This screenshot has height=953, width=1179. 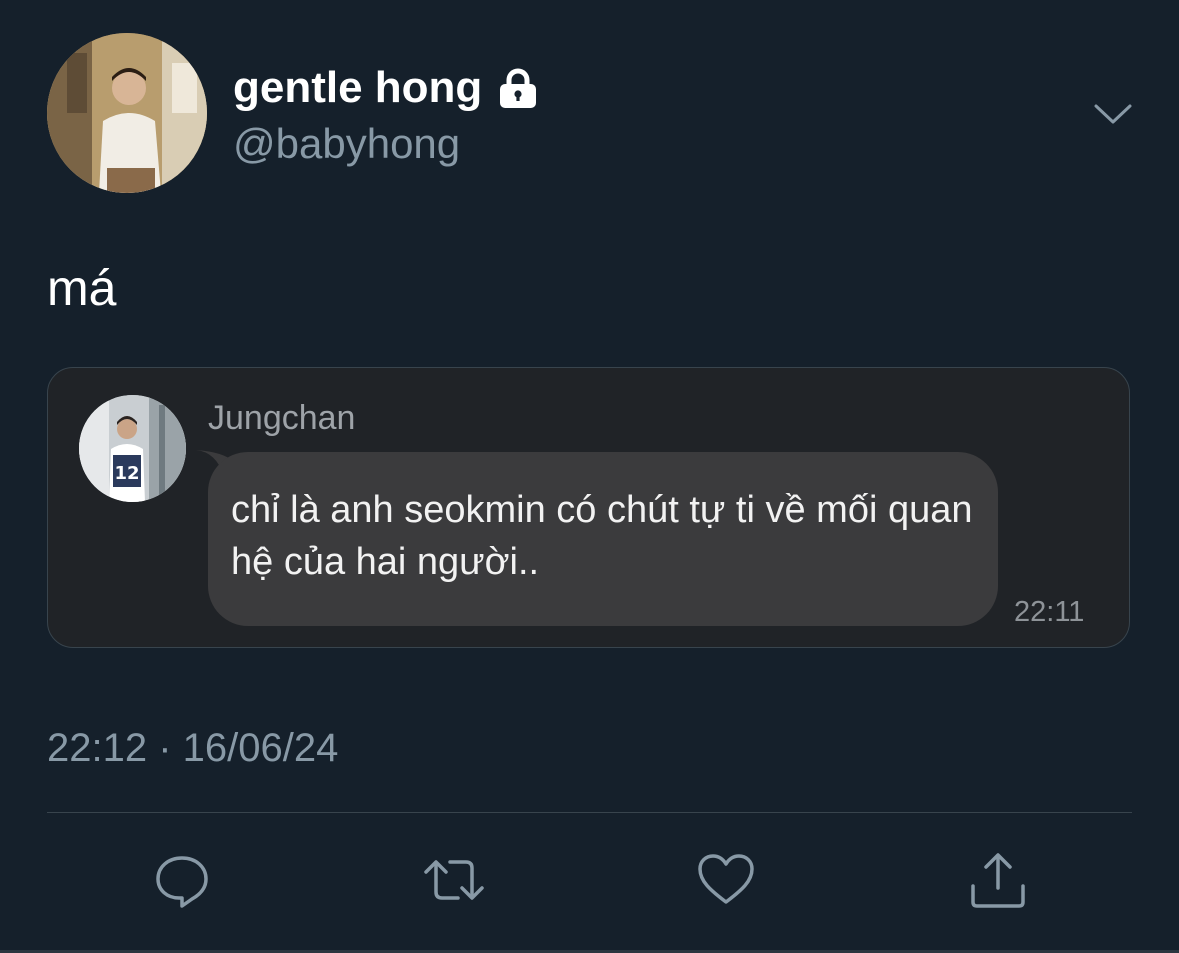 I want to click on like-button, so click(x=726, y=880).